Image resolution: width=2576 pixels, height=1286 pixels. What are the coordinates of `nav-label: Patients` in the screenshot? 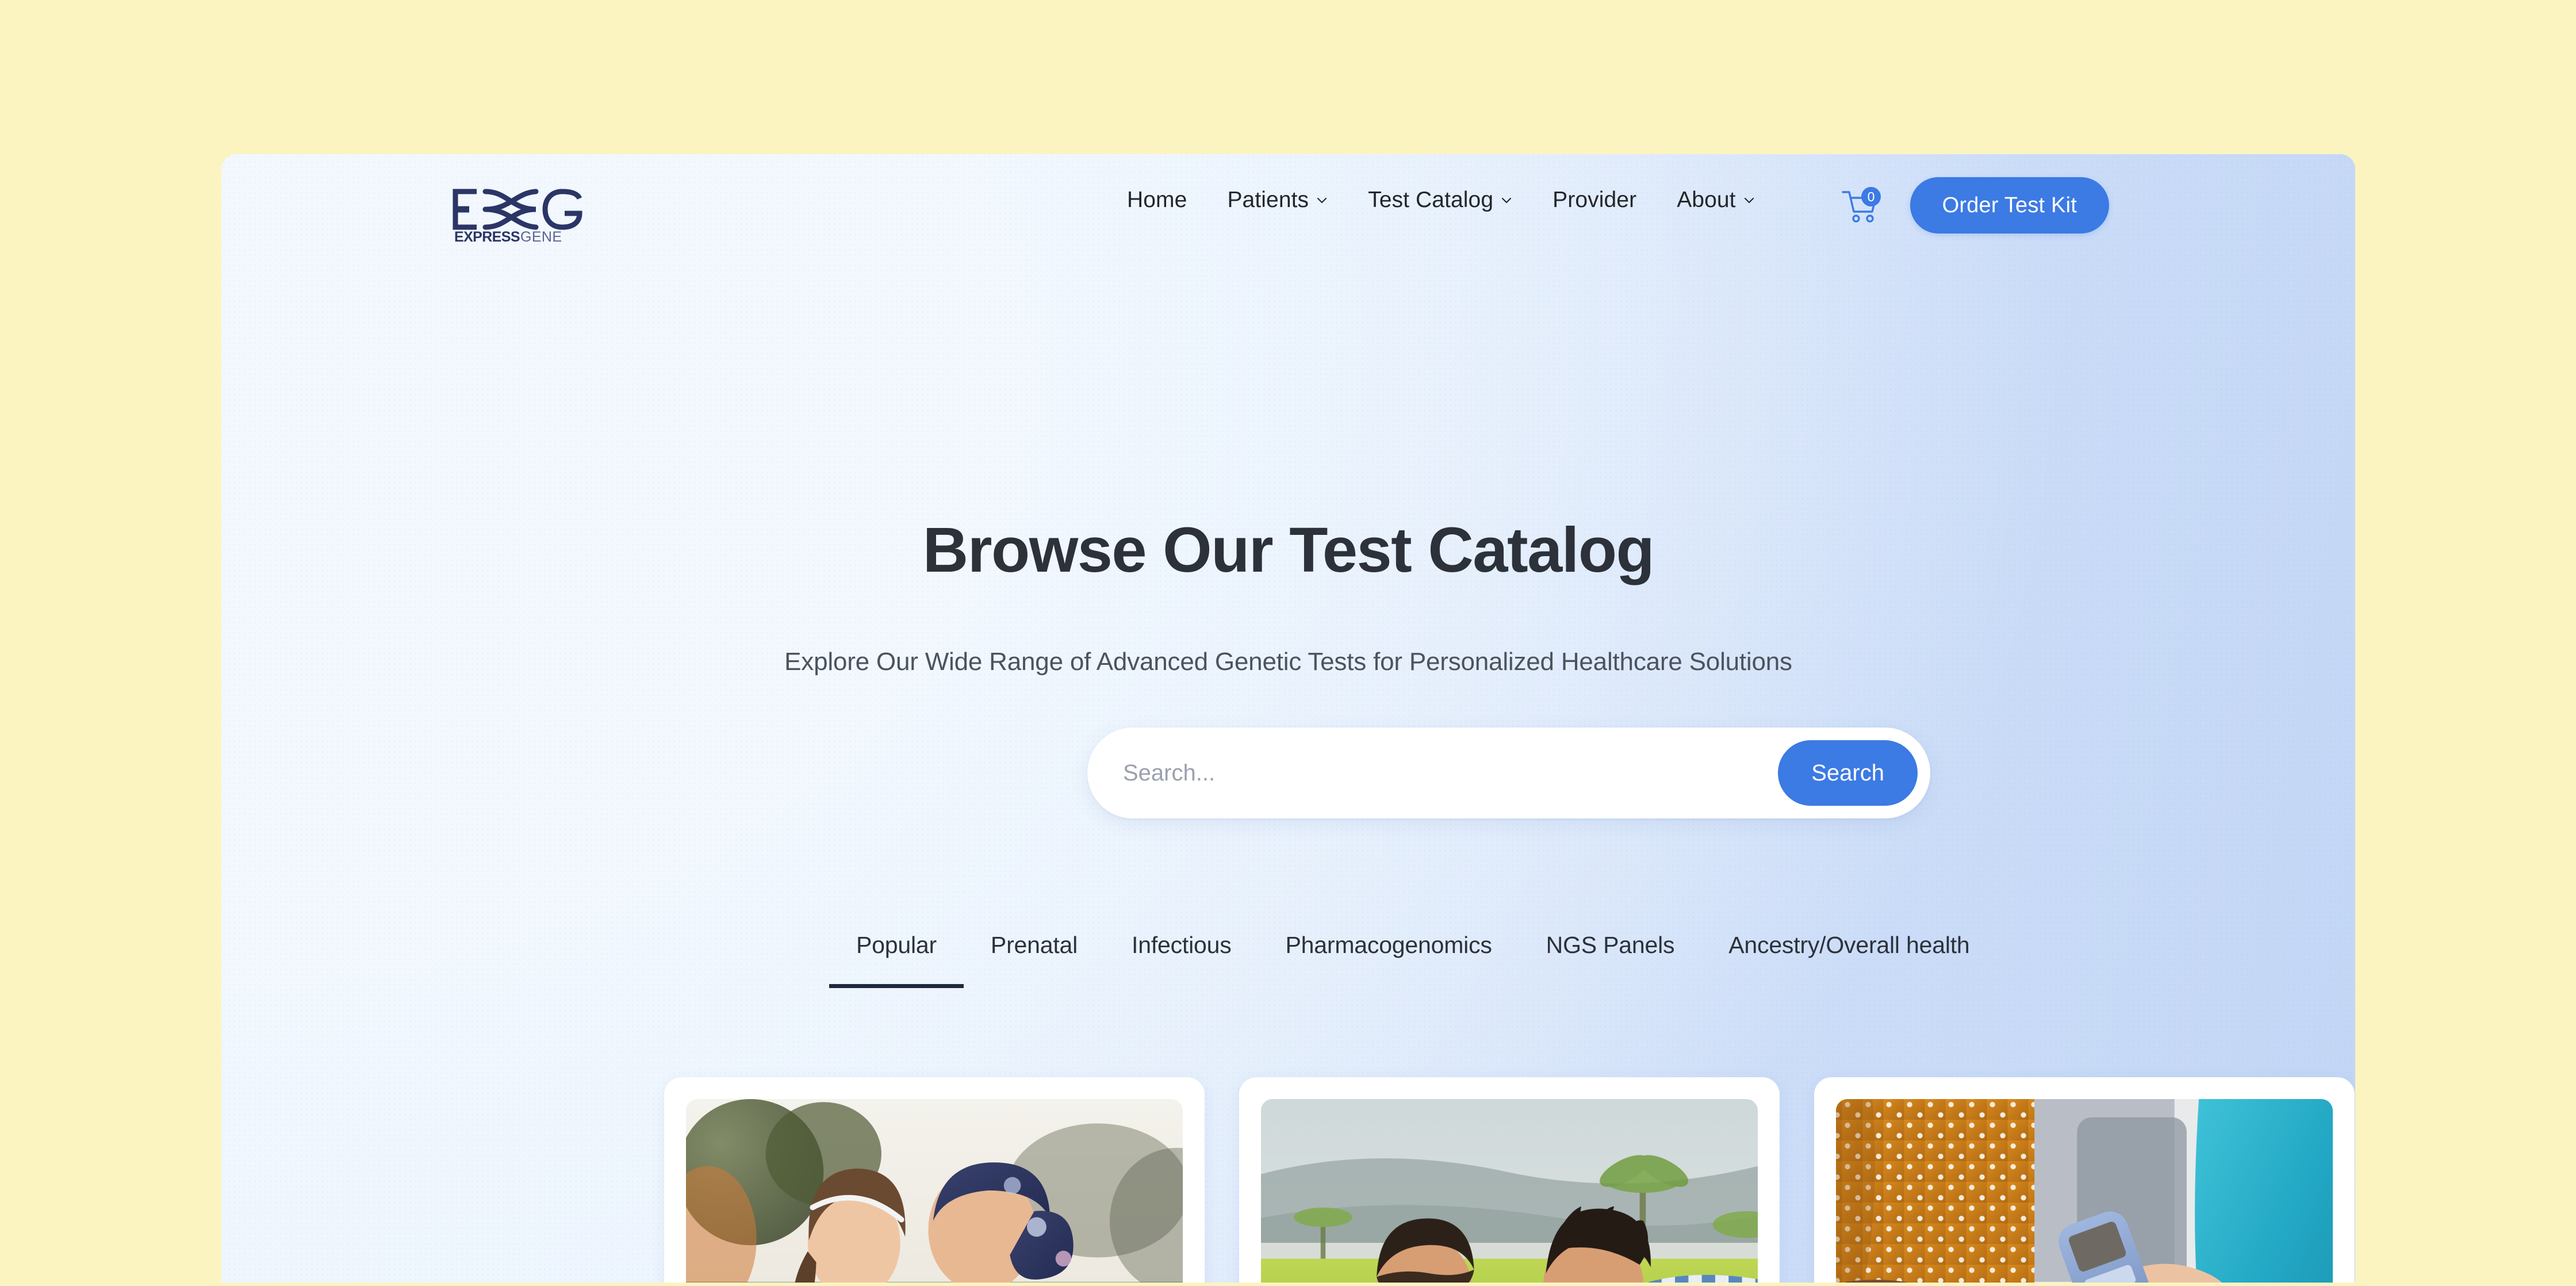 It's located at (1268, 200).